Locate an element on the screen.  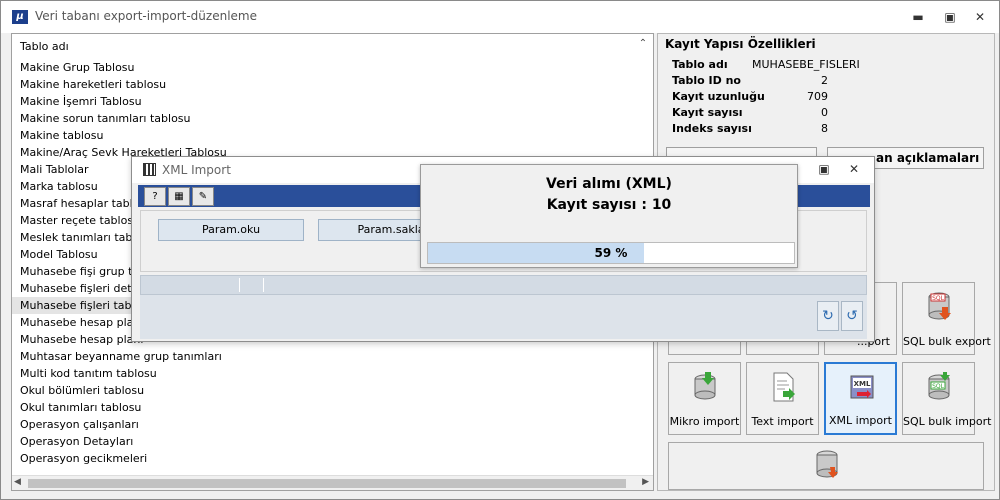
table-name-label: Tablo adı is located at coordinates (700, 64).